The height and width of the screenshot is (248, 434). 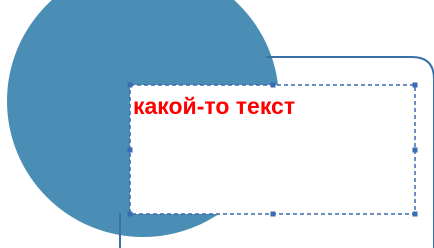 What do you see at coordinates (214, 106) in the screenshot?
I see `text-box-content: какой-то текст` at bounding box center [214, 106].